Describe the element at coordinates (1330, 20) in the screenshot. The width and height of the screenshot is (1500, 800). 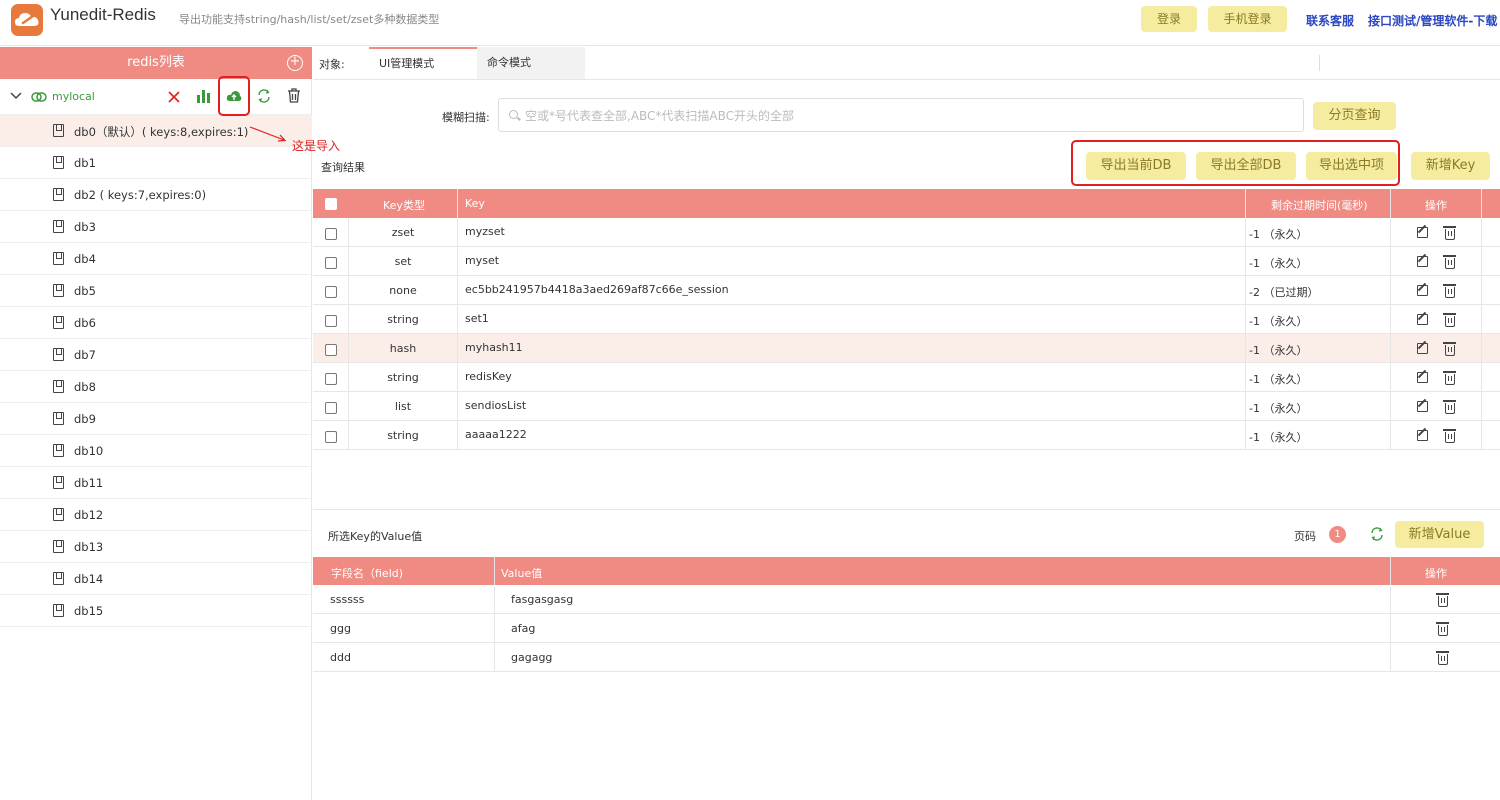
I see `support-link: 联系客服` at that location.